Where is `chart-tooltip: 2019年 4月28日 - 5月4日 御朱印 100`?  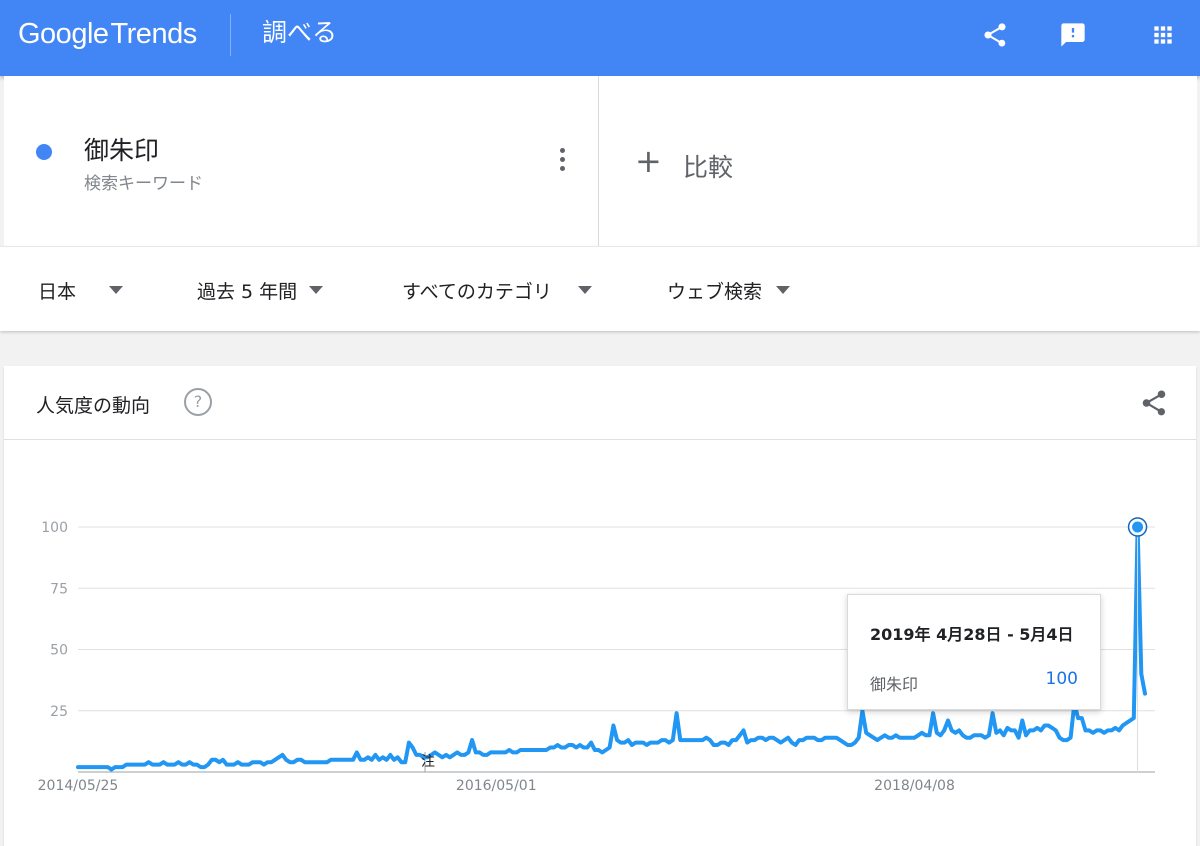 chart-tooltip: 2019年 4月28日 - 5月4日 御朱印 100 is located at coordinates (974, 652).